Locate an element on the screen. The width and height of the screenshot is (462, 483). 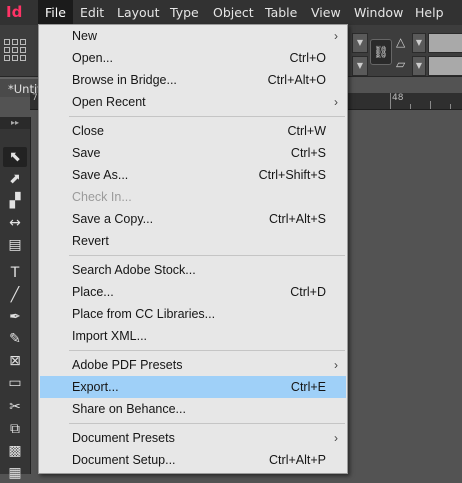
menu-item-label: Close is located at coordinates (88, 131).